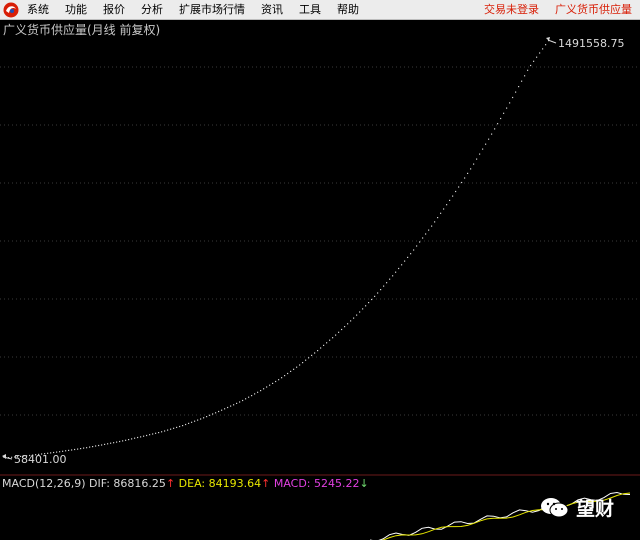  I want to click on min-marker, so click(7, 457).